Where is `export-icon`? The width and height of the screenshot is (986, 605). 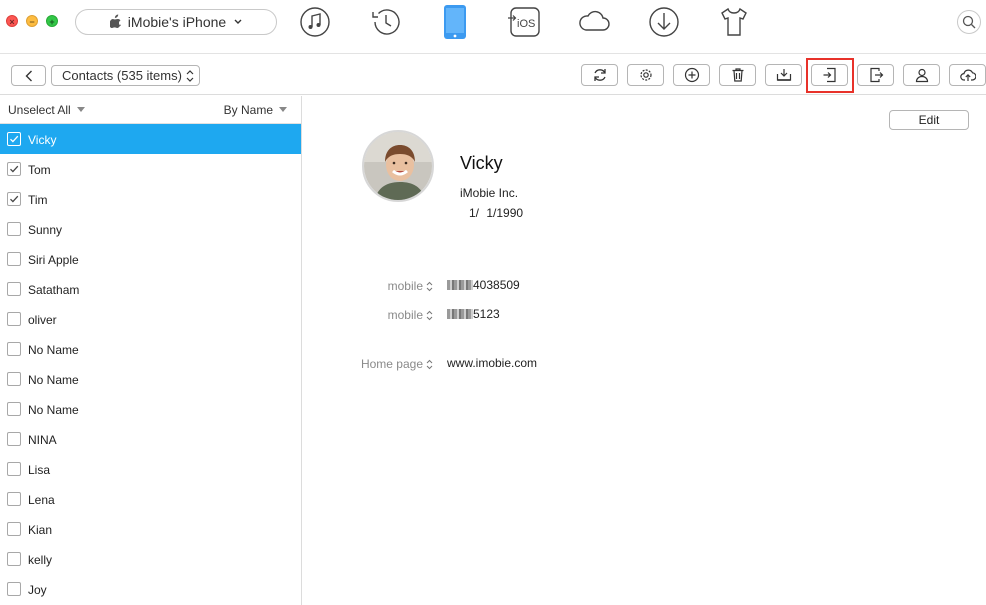
export-icon is located at coordinates (876, 75).